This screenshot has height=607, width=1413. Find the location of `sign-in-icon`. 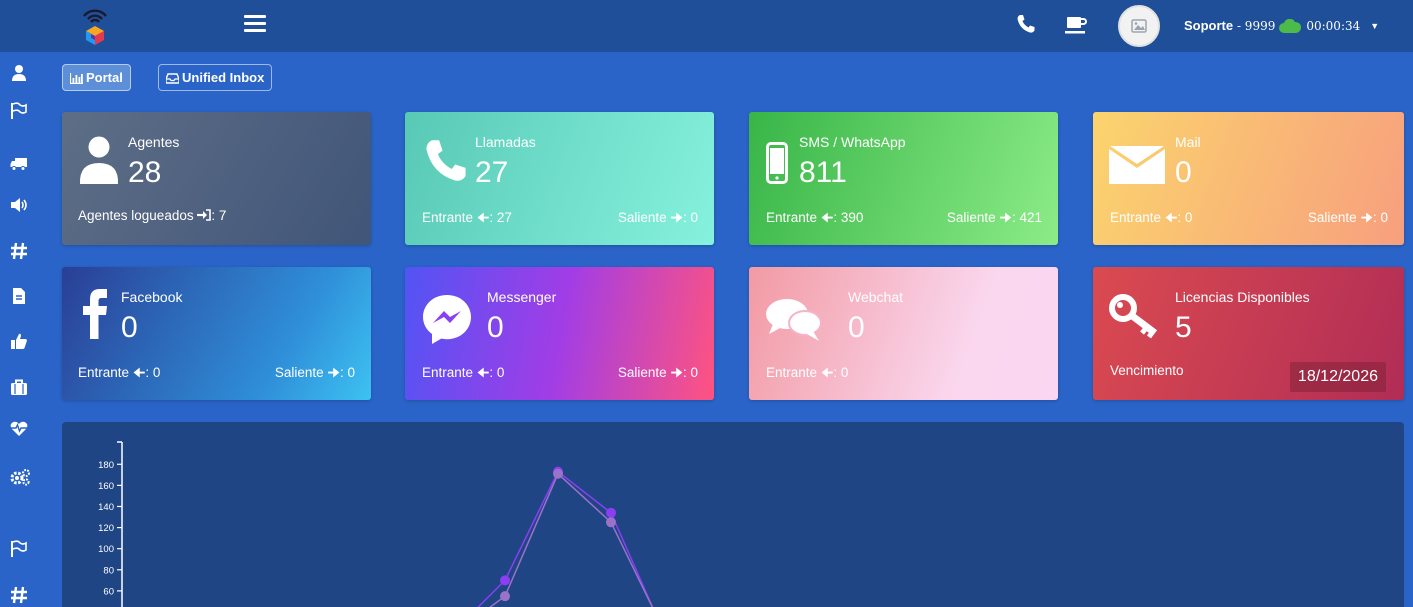

sign-in-icon is located at coordinates (204, 215).